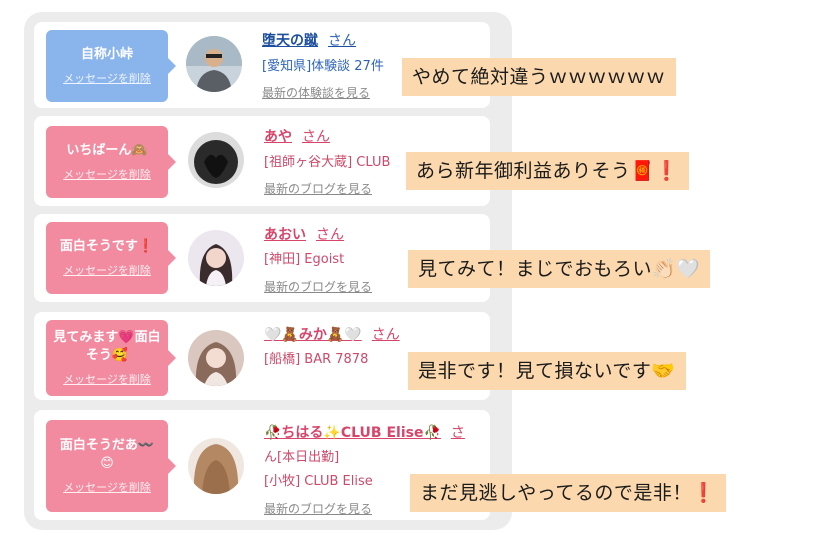 The height and width of the screenshot is (542, 840). Describe the element at coordinates (107, 246) in the screenshot. I see `message-text: 面白そうです❗️` at that location.